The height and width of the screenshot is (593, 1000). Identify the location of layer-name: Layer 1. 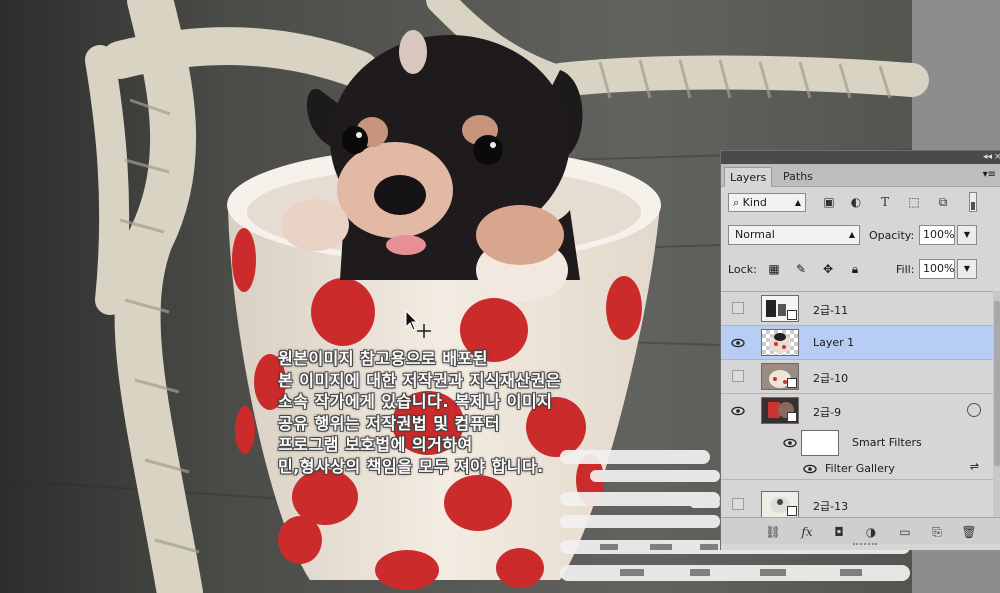
(833, 342).